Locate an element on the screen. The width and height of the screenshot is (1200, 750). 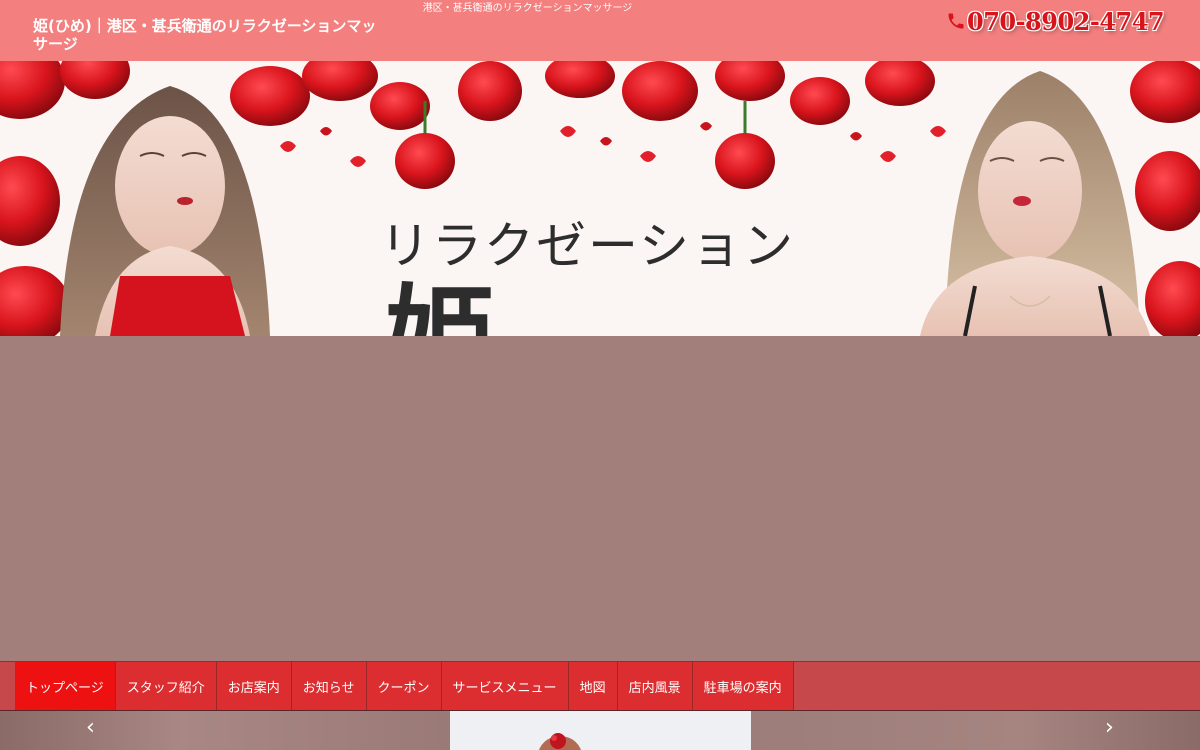
nav-item-news: お知らせ is located at coordinates (329, 686).